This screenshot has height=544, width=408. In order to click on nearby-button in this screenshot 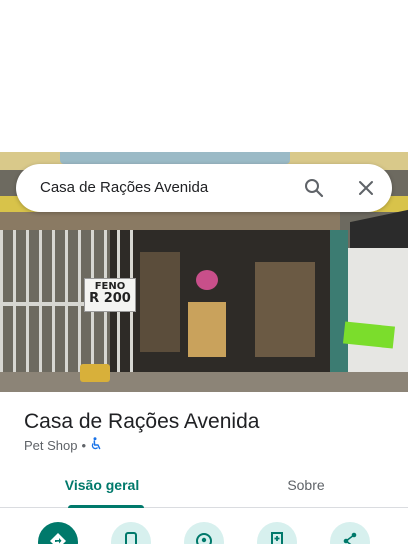, I will do `click(204, 533)`.